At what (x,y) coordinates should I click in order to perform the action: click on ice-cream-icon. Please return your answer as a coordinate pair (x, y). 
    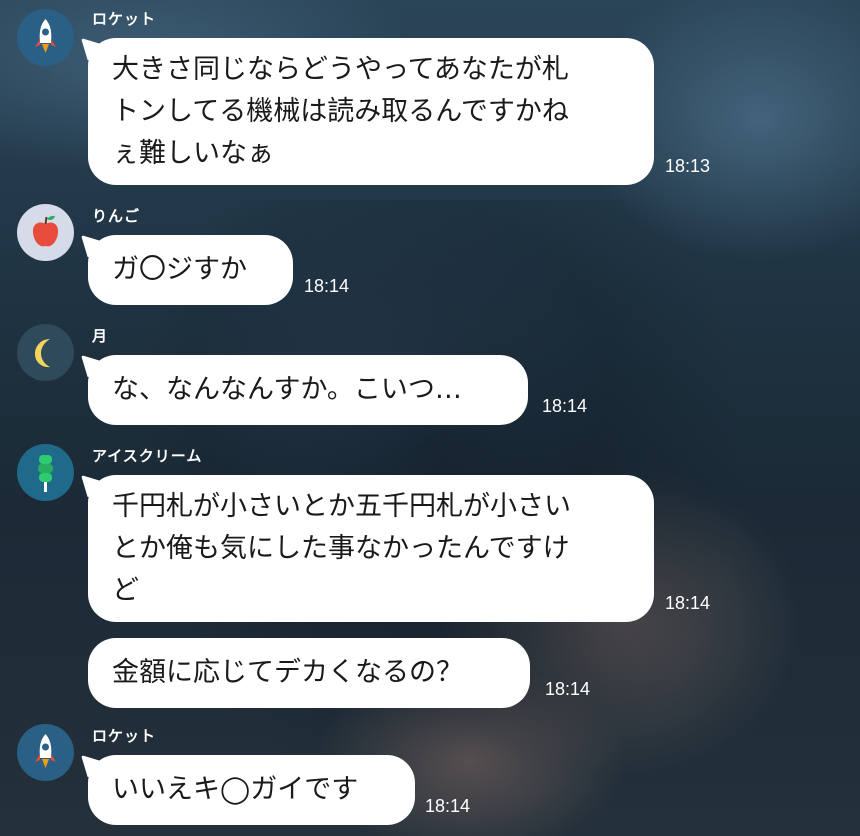
    Looking at the image, I should click on (45, 473).